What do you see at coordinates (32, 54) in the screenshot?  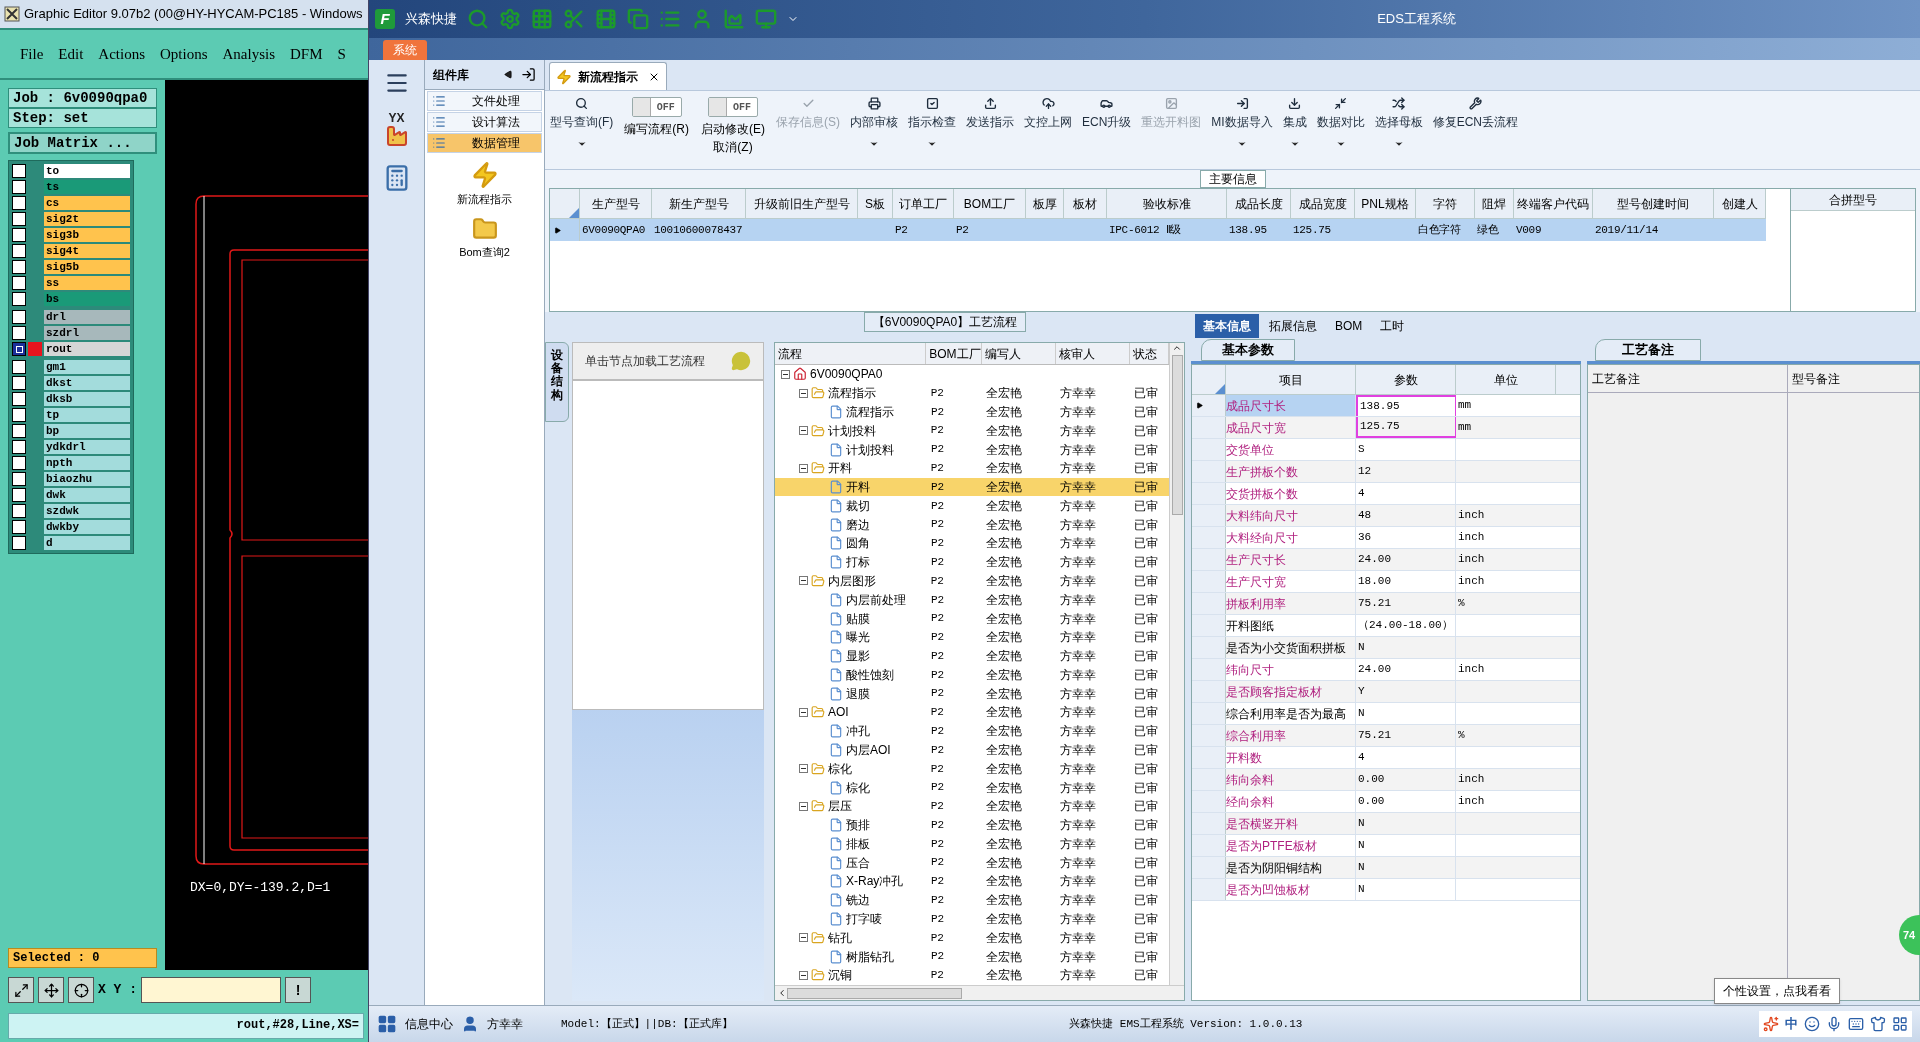 I see `menu-item: File` at bounding box center [32, 54].